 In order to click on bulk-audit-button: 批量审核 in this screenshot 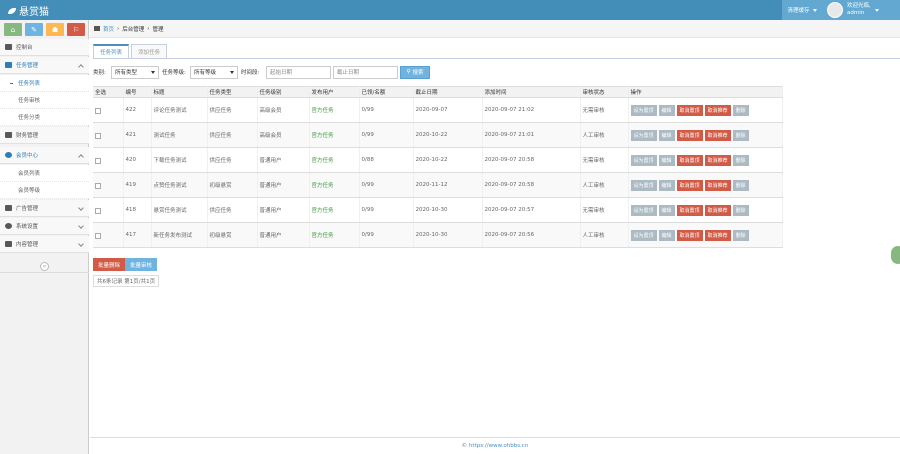, I will do `click(141, 264)`.